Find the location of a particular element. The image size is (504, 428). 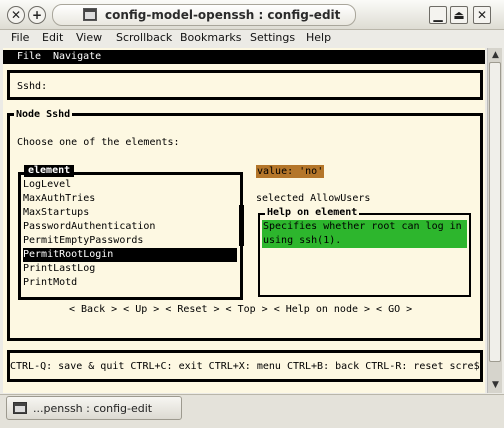

prompt-text: Choose one of the elements: is located at coordinates (98, 142).